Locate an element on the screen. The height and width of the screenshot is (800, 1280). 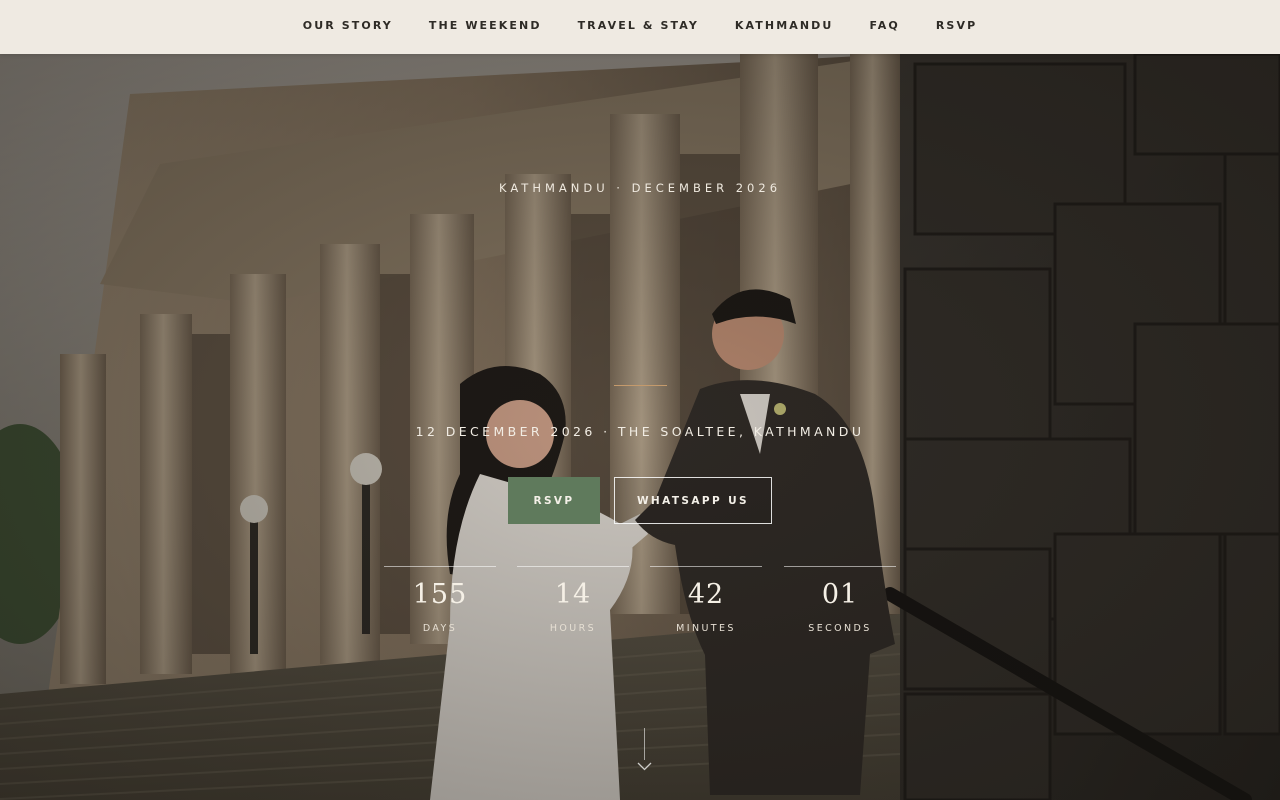
gold-divider is located at coordinates (640, 385).